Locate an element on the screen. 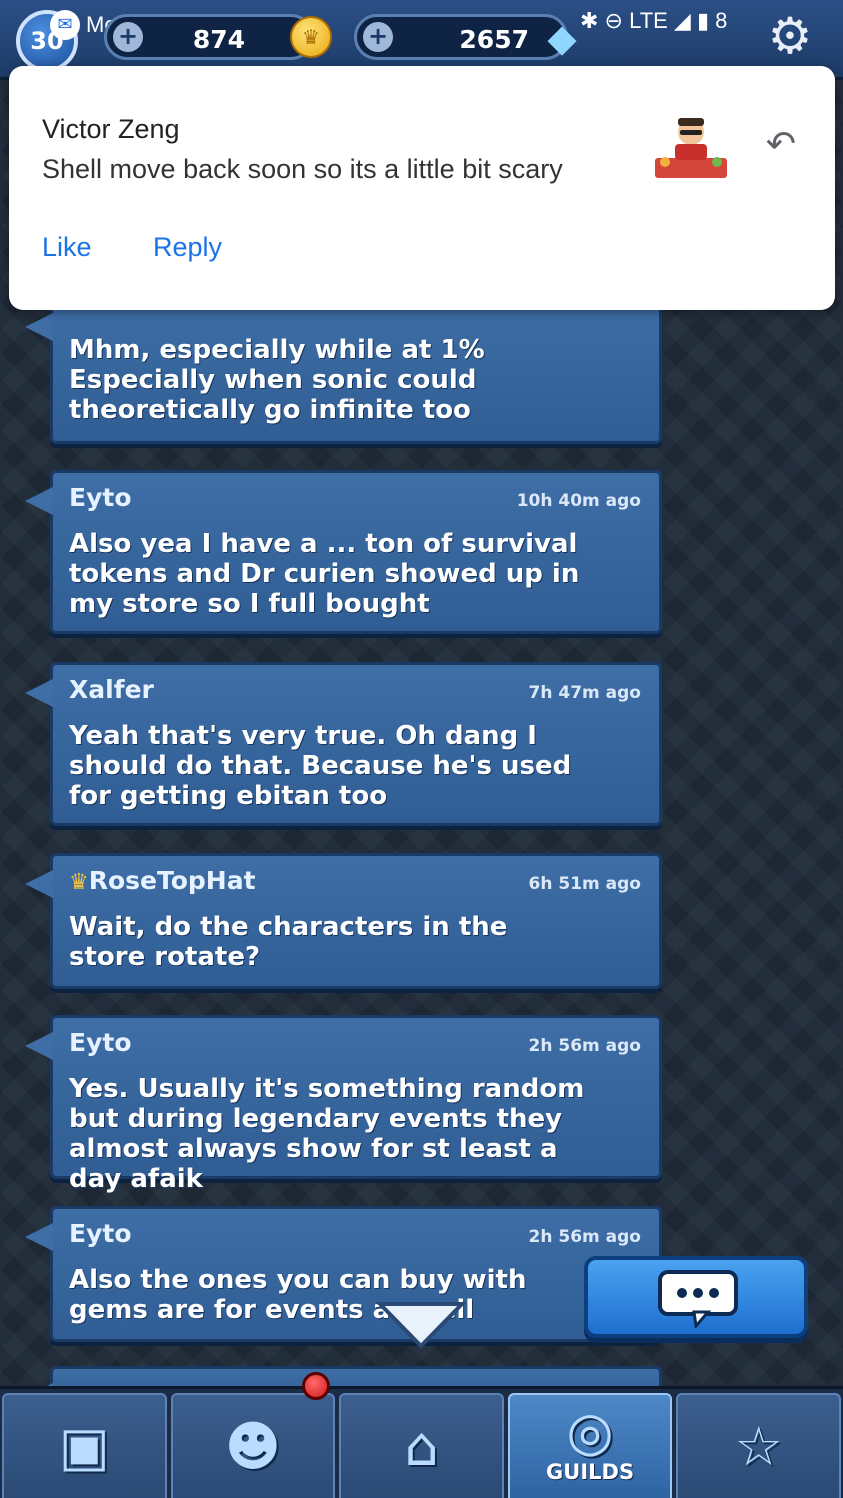 Image resolution: width=843 pixels, height=1498 pixels. nav-tab-characters: ☻ is located at coordinates (253, 1445).